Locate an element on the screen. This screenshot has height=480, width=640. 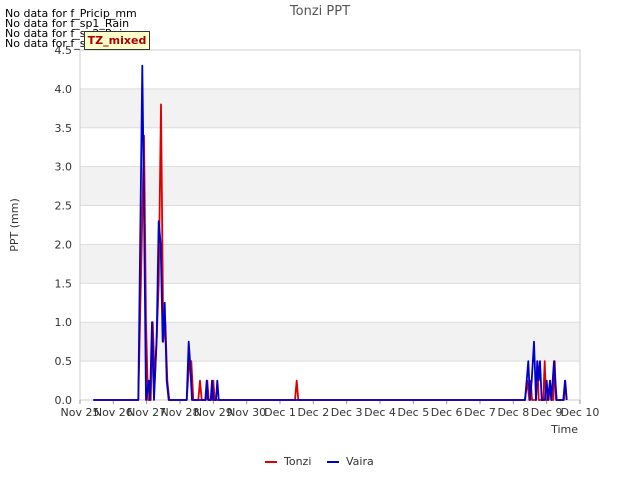
y-axis-label: PPT (mm) is located at coordinates (14, 225).